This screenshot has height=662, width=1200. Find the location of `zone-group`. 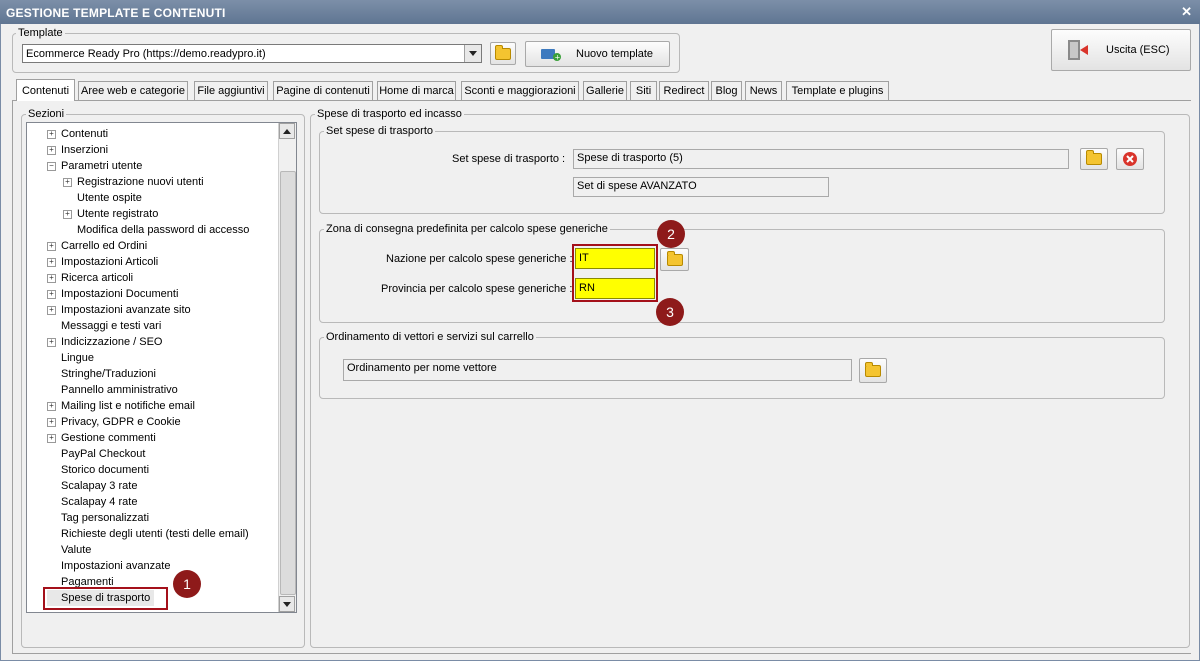

zone-group is located at coordinates (742, 276).